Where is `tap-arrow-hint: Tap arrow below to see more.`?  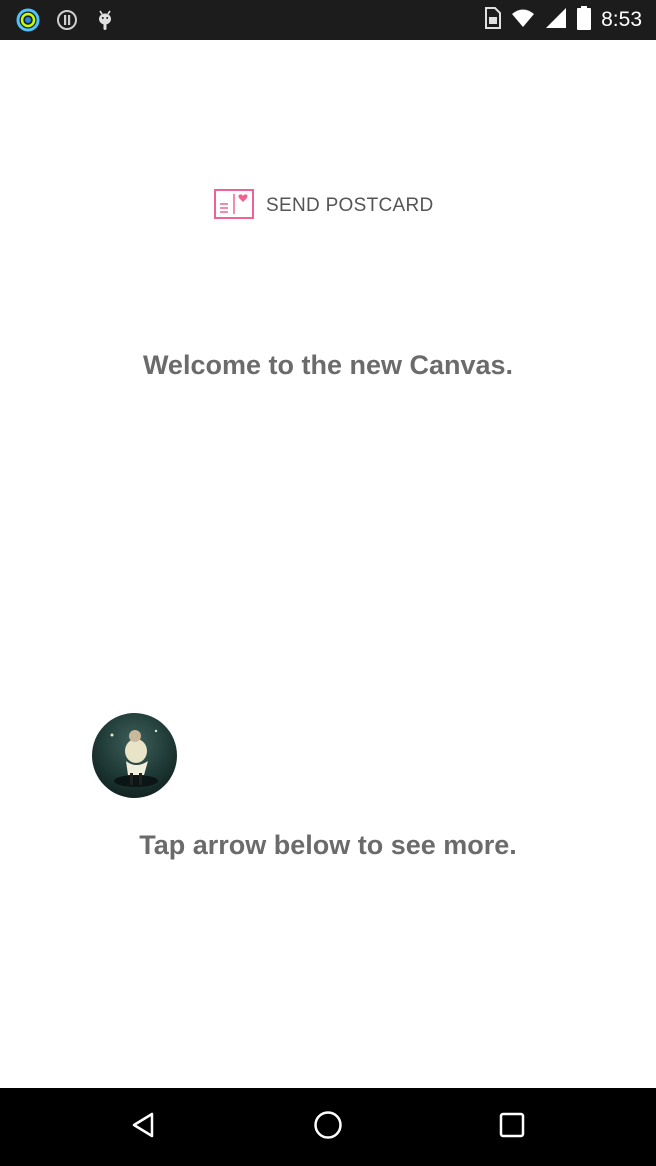 tap-arrow-hint: Tap arrow below to see more. is located at coordinates (328, 845).